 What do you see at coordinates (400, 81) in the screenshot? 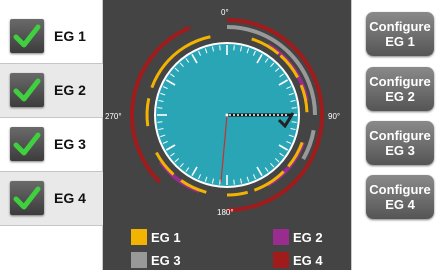
I see `configure-eg-2-line1: Configure` at bounding box center [400, 81].